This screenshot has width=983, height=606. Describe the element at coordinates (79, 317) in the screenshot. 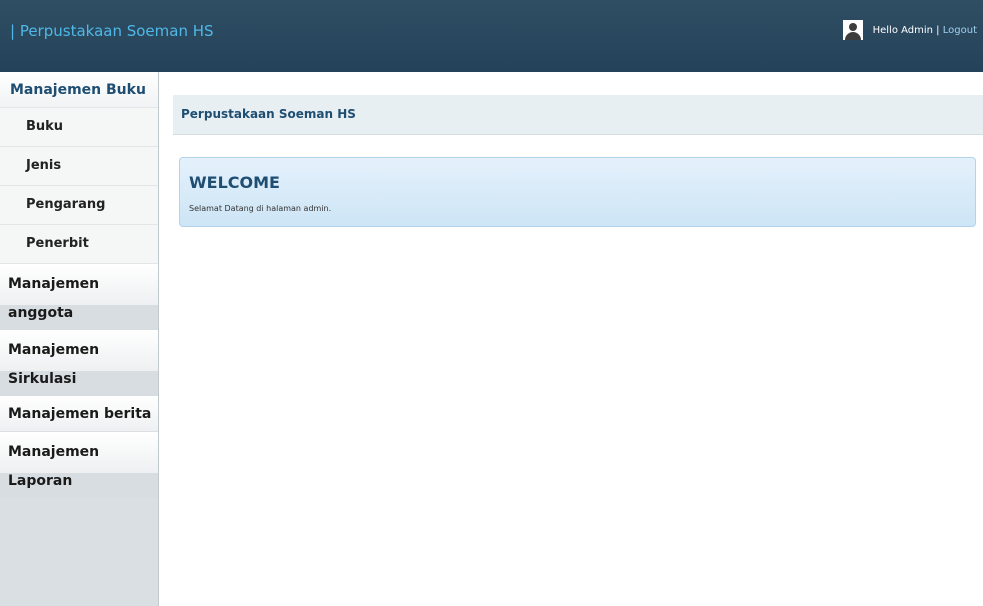

I see `sidebar-item-label-line2: anggota` at that location.